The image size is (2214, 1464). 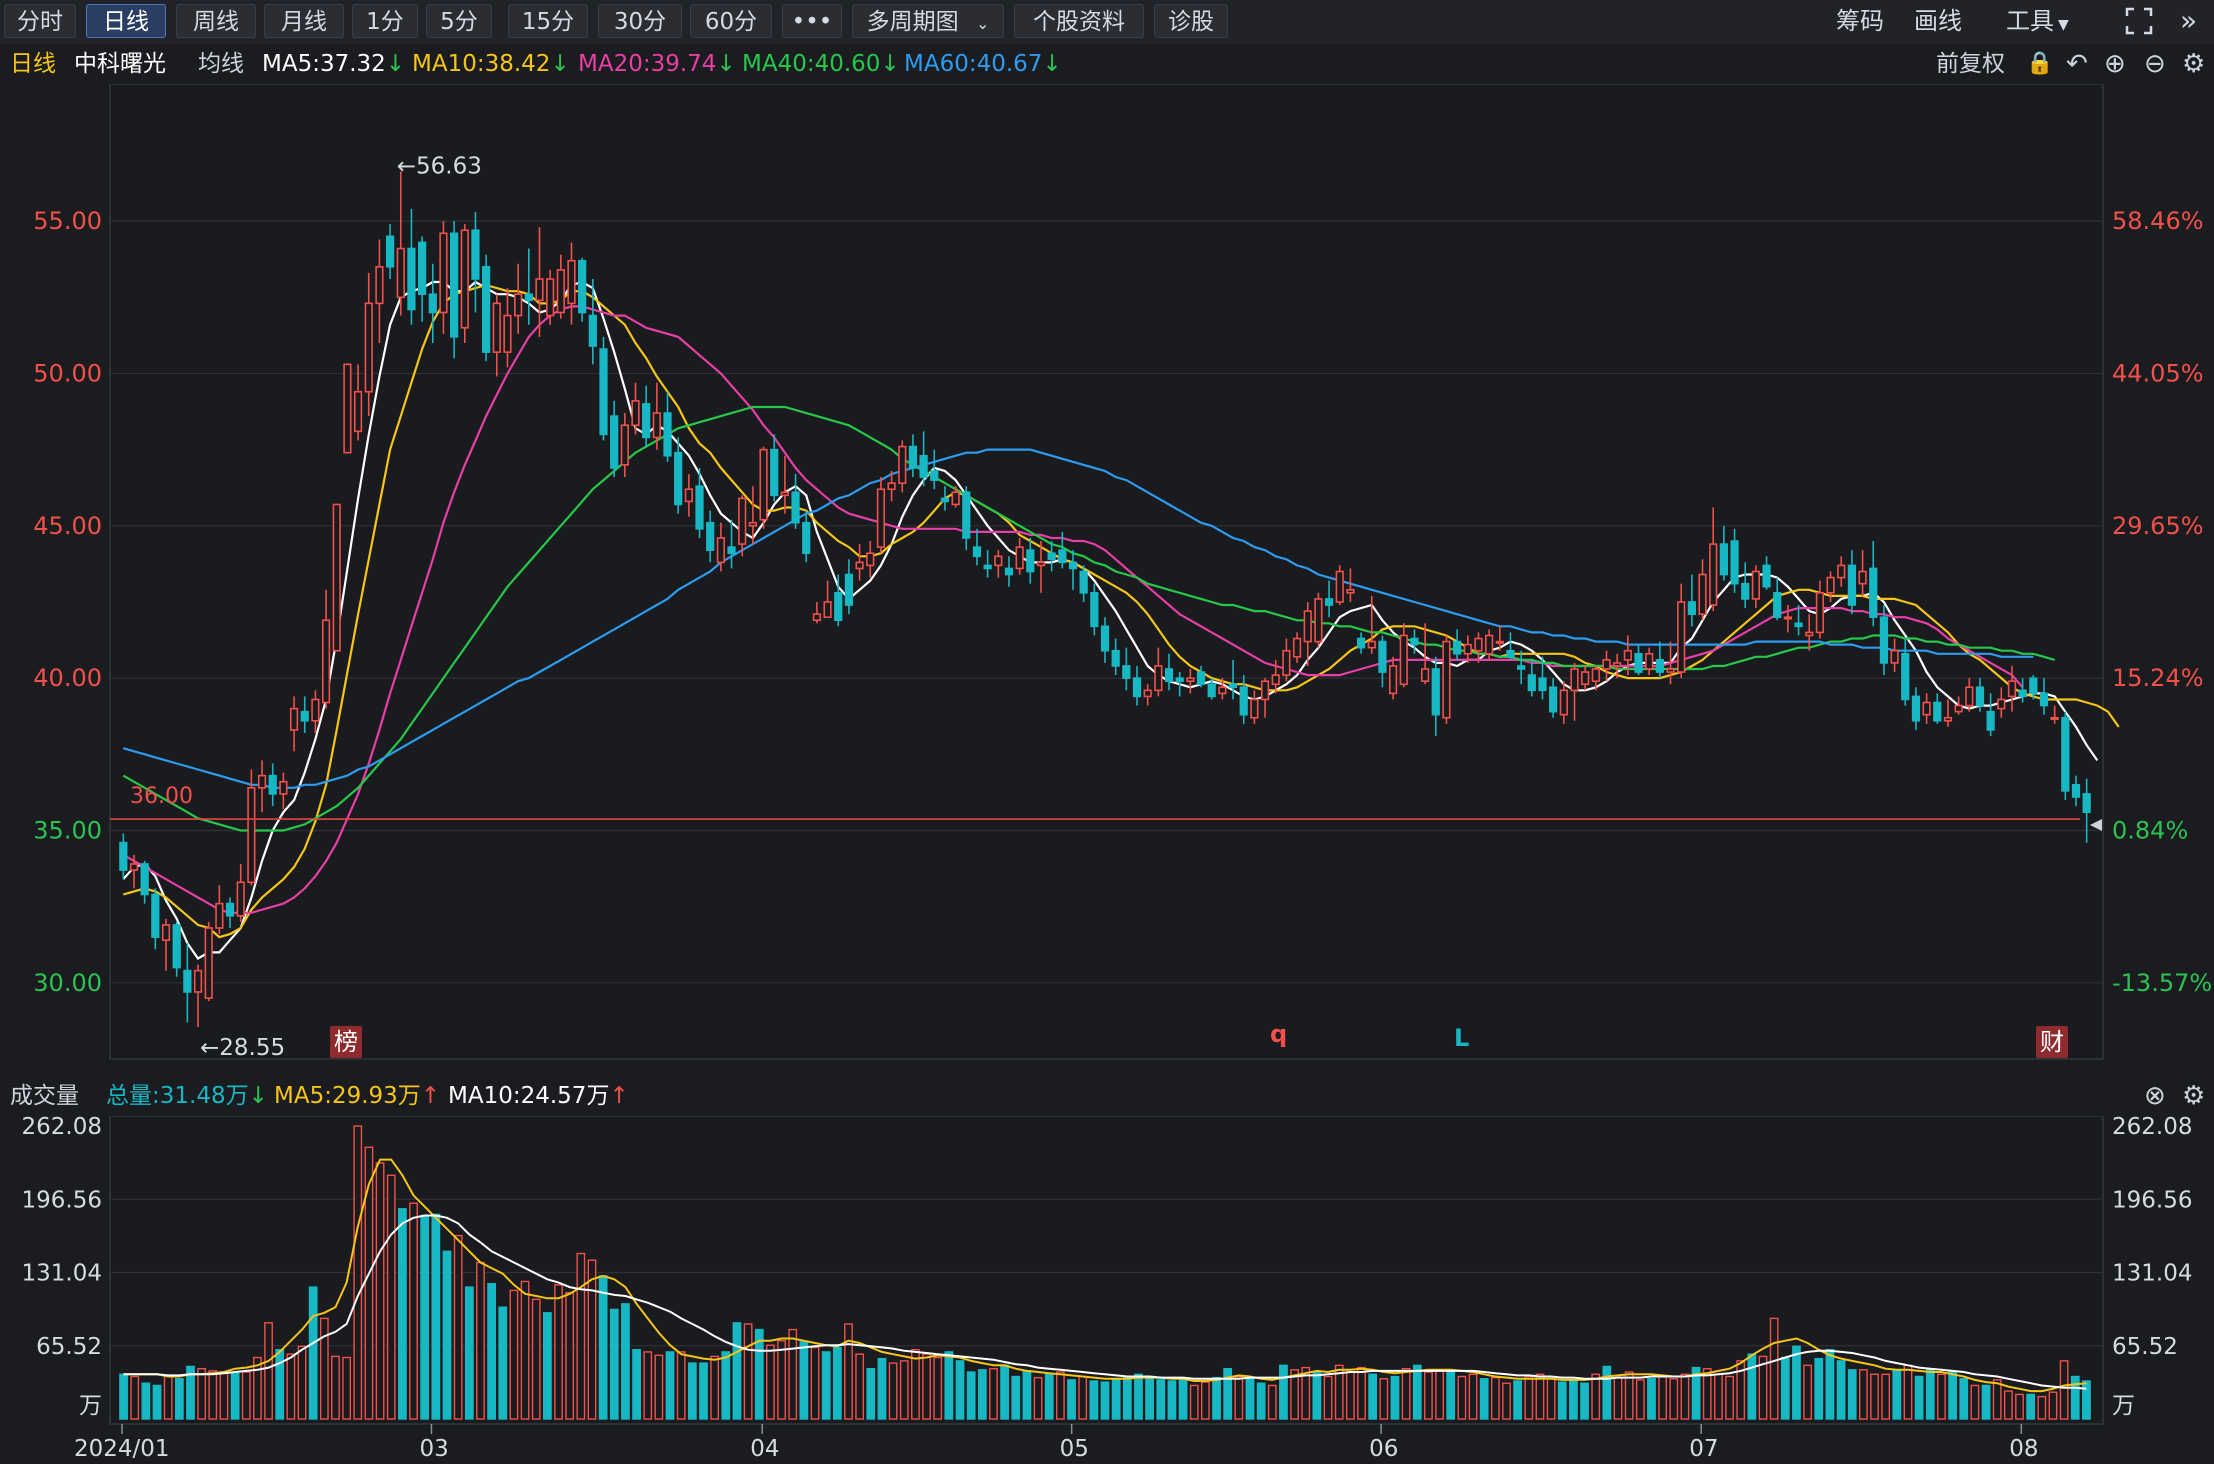 I want to click on l-marker: L, so click(x=1461, y=1038).